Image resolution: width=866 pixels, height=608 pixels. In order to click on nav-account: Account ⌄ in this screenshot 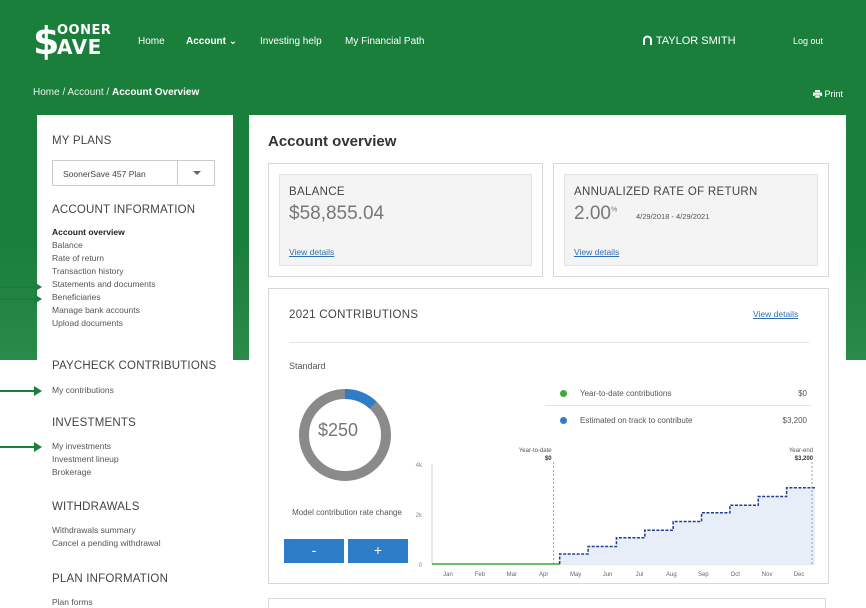, I will do `click(211, 41)`.